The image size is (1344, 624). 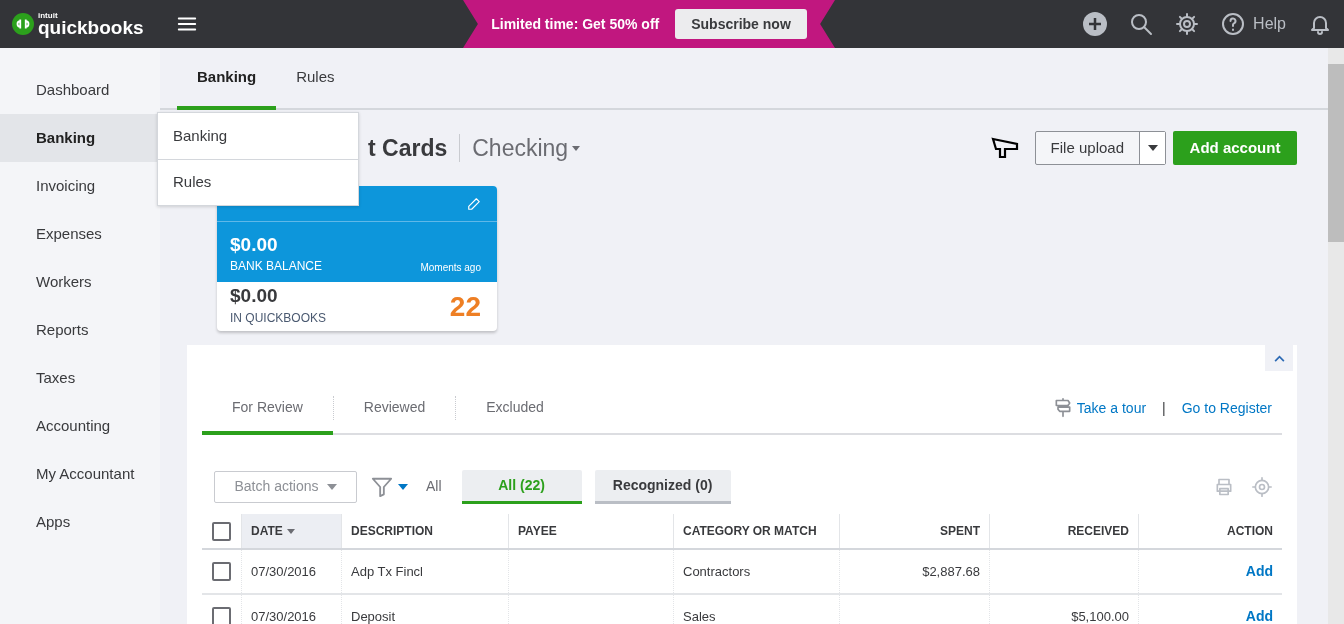 I want to click on updated-text: Moments ago, so click(x=450, y=268).